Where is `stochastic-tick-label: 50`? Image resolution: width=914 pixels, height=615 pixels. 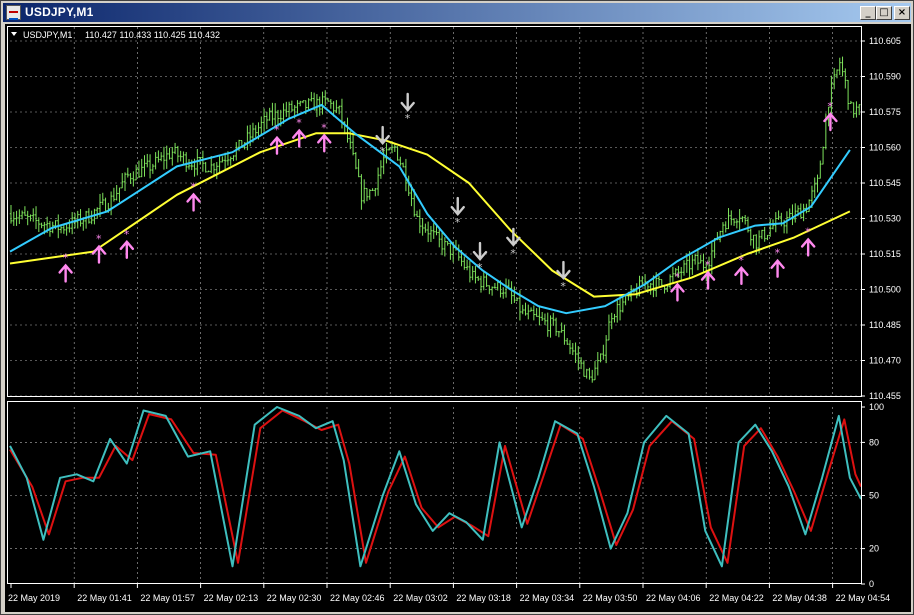 stochastic-tick-label: 50 is located at coordinates (874, 496).